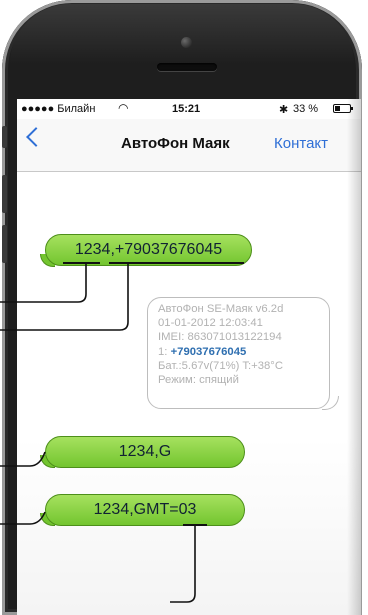 The height and width of the screenshot is (615, 368). What do you see at coordinates (187, 67) in the screenshot?
I see `speaker-grille` at bounding box center [187, 67].